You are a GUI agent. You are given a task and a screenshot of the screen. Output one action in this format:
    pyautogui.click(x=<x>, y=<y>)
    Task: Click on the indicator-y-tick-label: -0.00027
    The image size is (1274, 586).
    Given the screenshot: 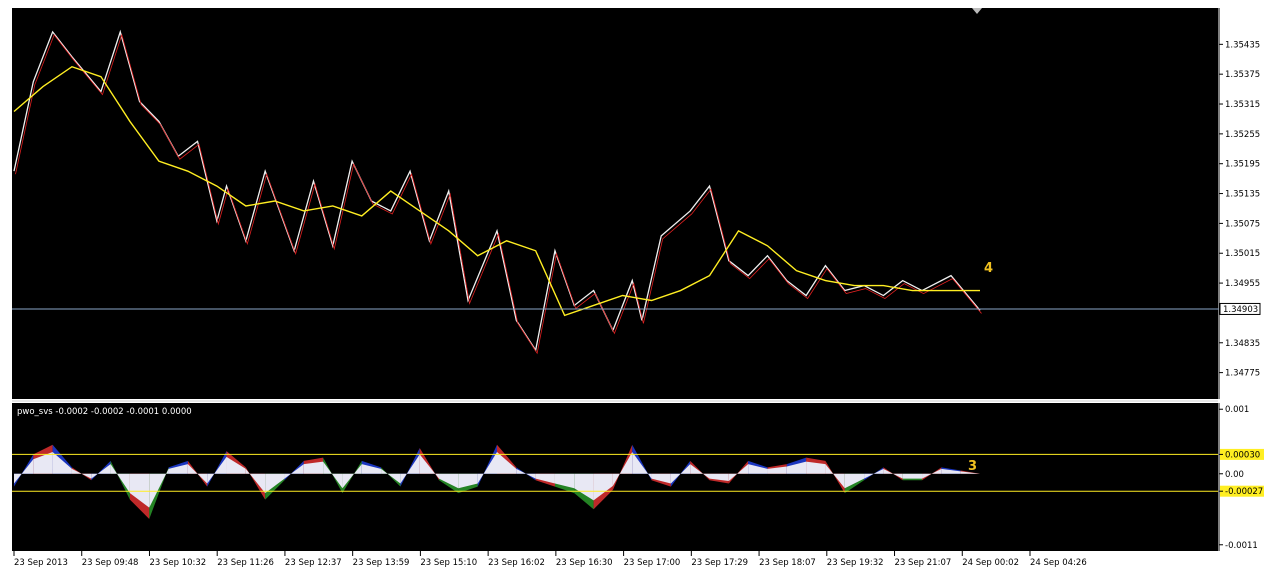 What is the action you would take?
    pyautogui.click(x=1244, y=492)
    